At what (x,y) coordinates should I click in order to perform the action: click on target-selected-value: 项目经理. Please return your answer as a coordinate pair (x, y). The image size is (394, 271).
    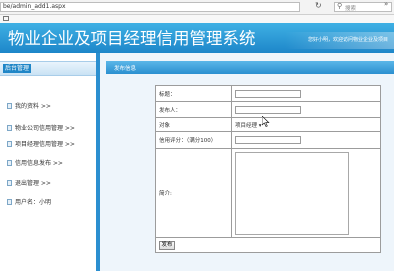
    Looking at the image, I should click on (246, 125).